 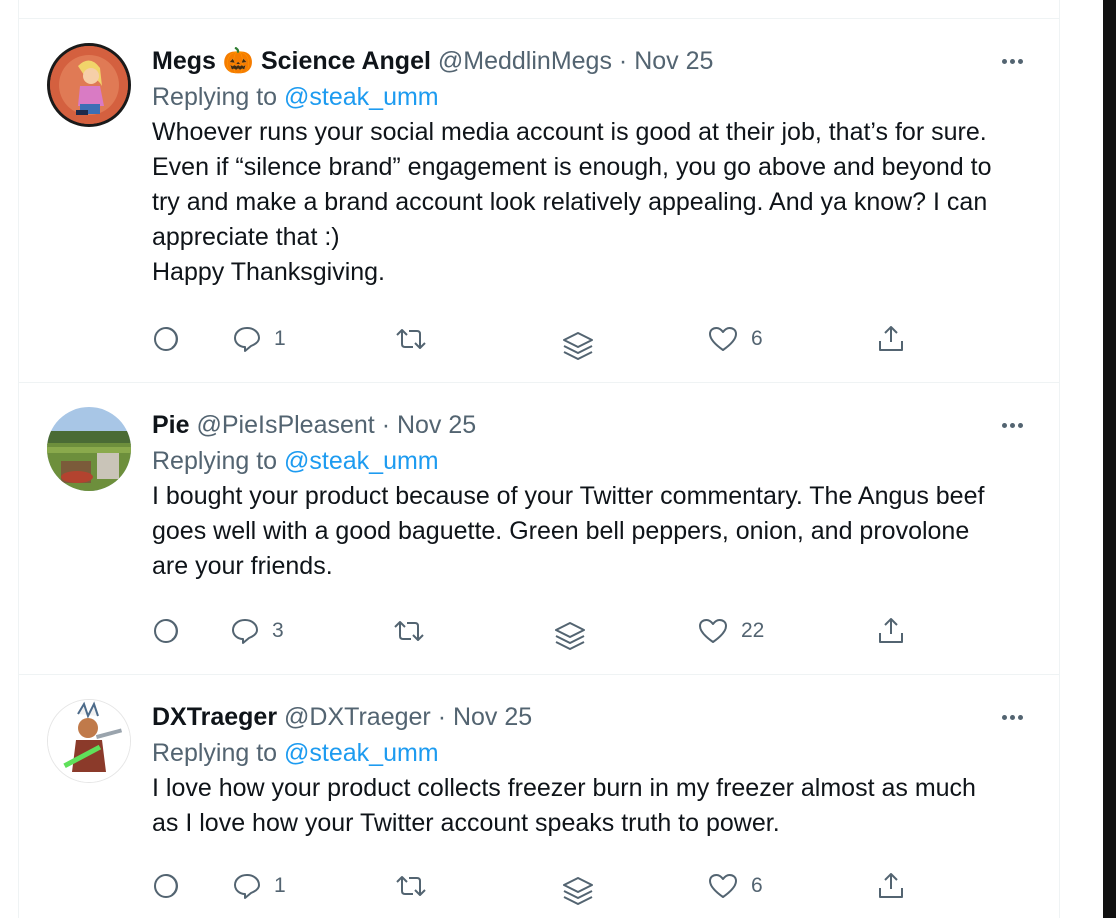 What do you see at coordinates (269, 272) in the screenshot?
I see `text-line: Happy Thanksgiving.` at bounding box center [269, 272].